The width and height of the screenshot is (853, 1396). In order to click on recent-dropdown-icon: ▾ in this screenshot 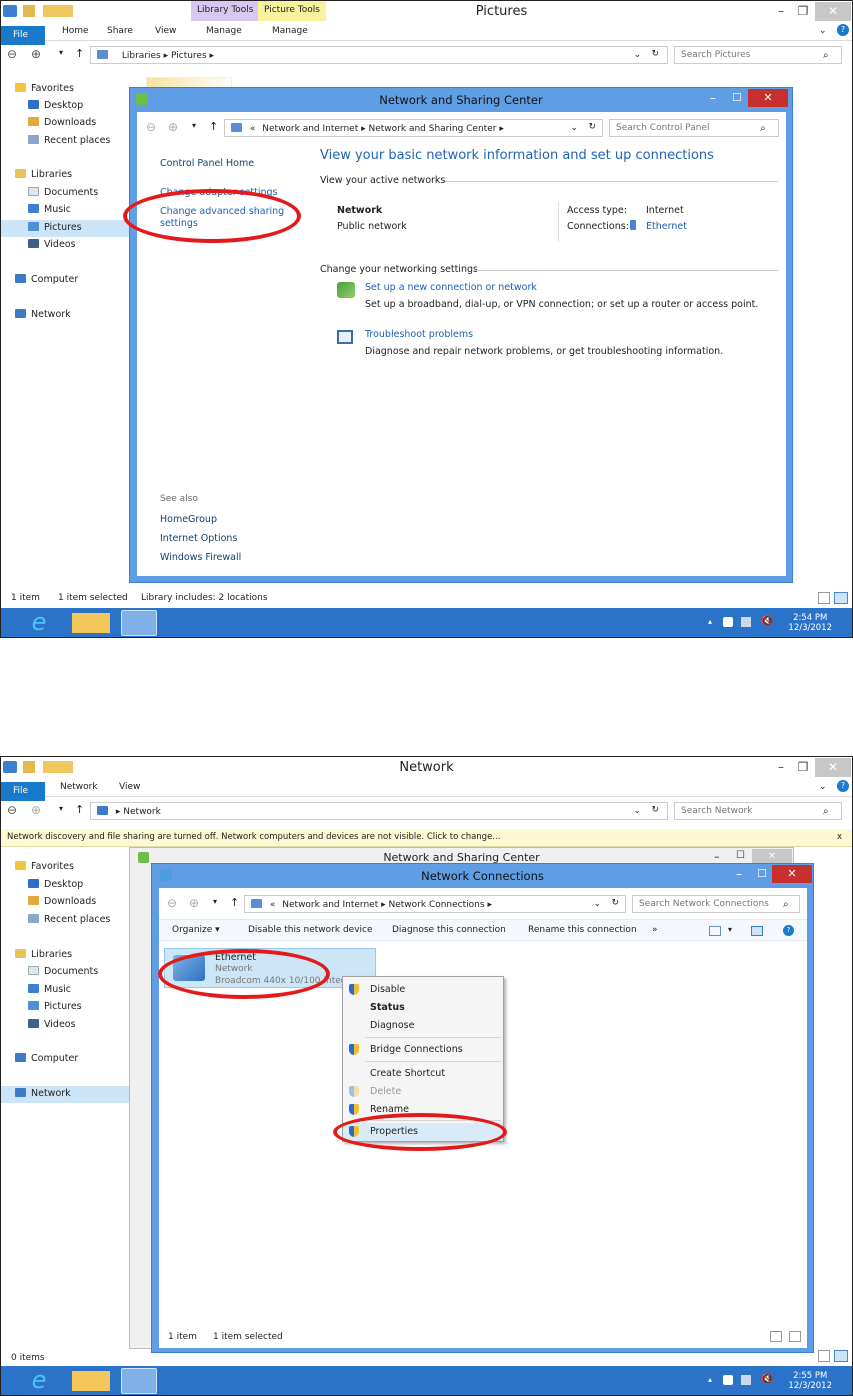, I will do `click(61, 808)`.